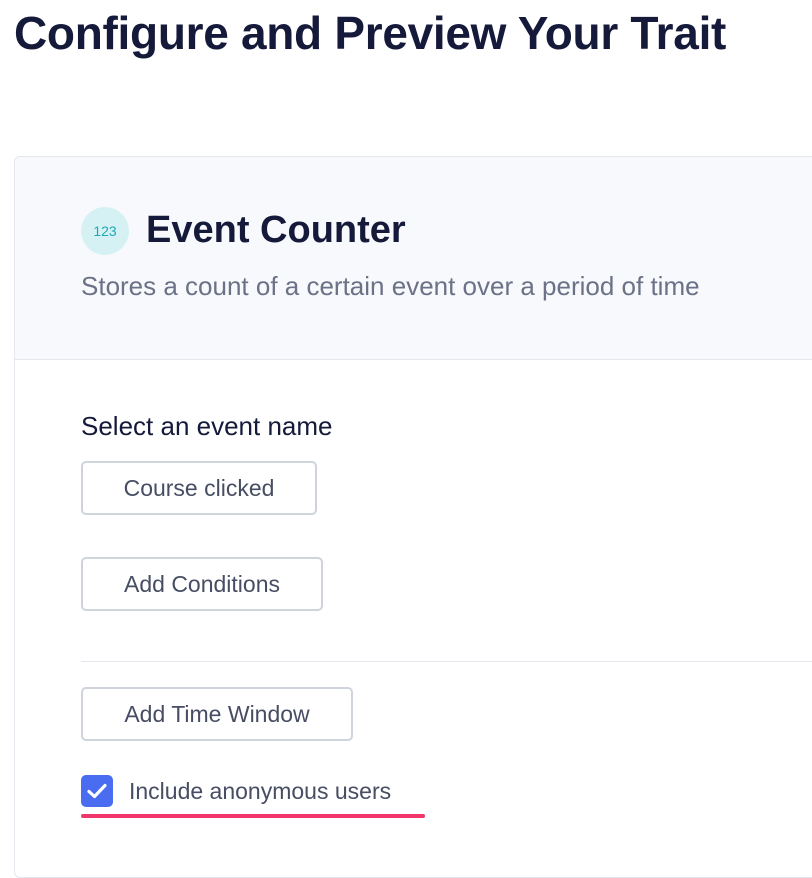  Describe the element at coordinates (217, 714) in the screenshot. I see `add-time-window-button: Add Time Window` at that location.